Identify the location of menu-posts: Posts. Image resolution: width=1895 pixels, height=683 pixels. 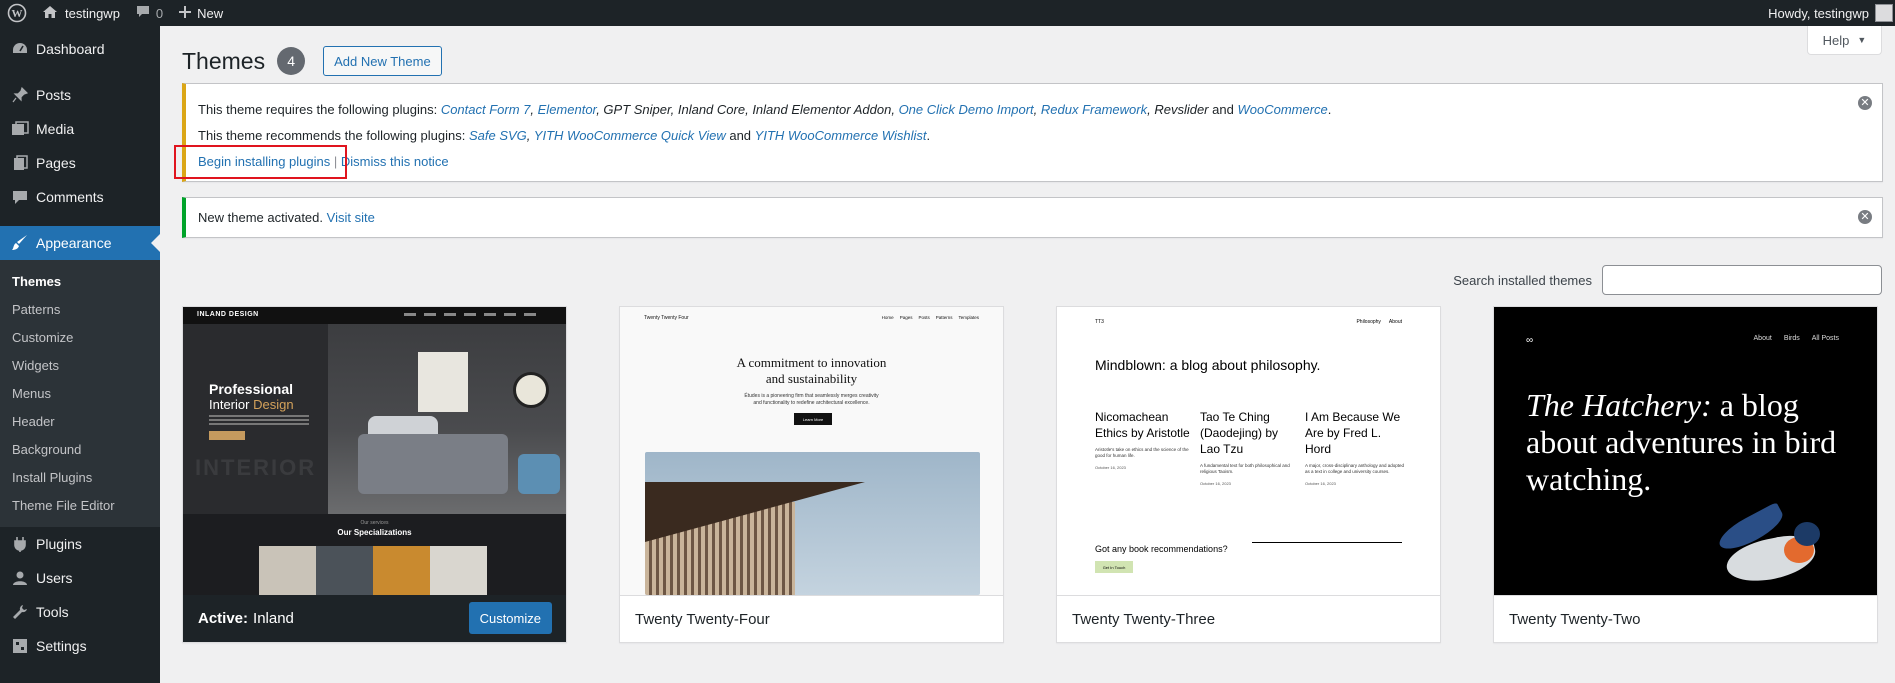
(80, 95).